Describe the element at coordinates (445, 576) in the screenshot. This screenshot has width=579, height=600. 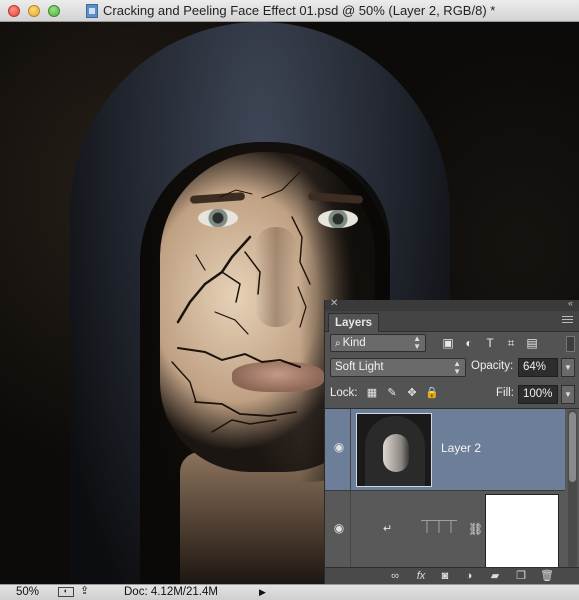
I see `layer-mask-icon: ◙` at that location.